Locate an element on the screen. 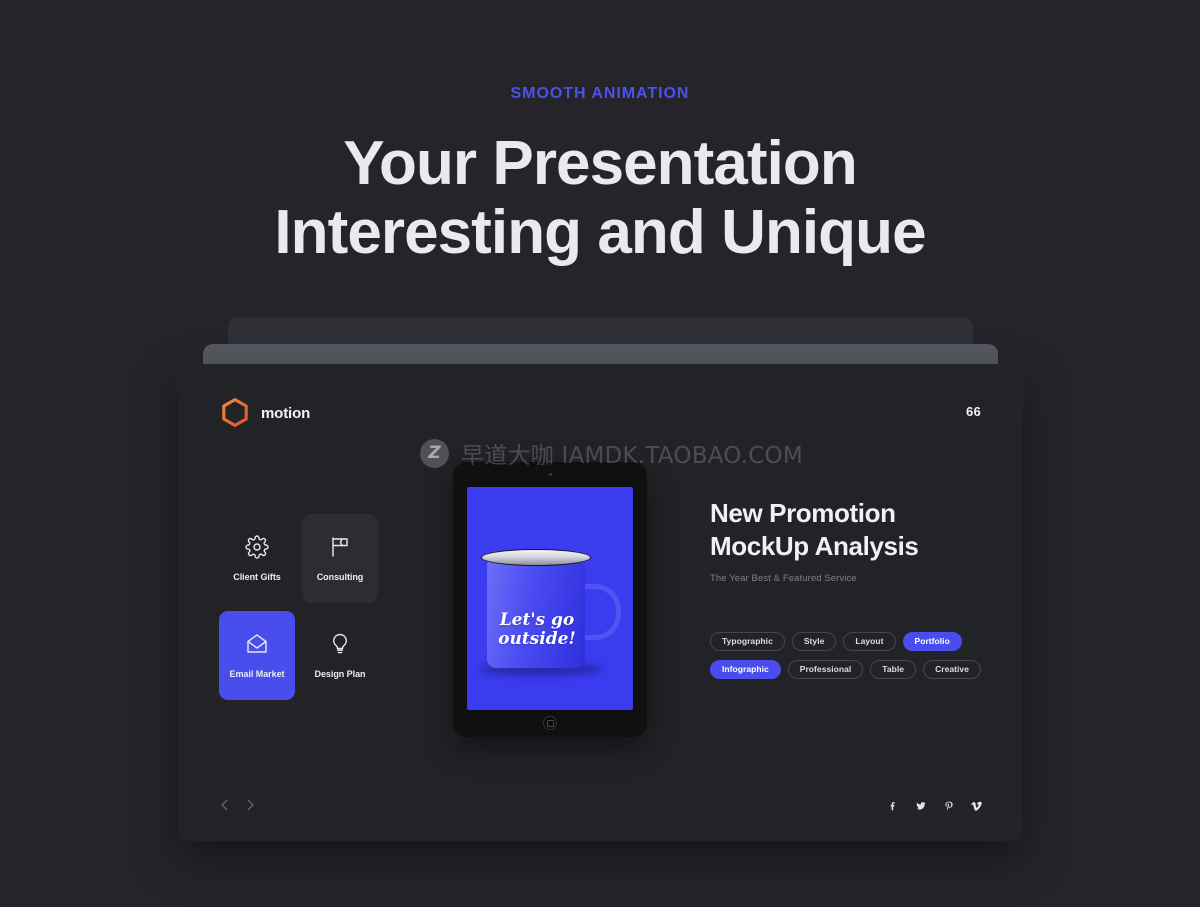  vimeo-icon is located at coordinates (977, 806).